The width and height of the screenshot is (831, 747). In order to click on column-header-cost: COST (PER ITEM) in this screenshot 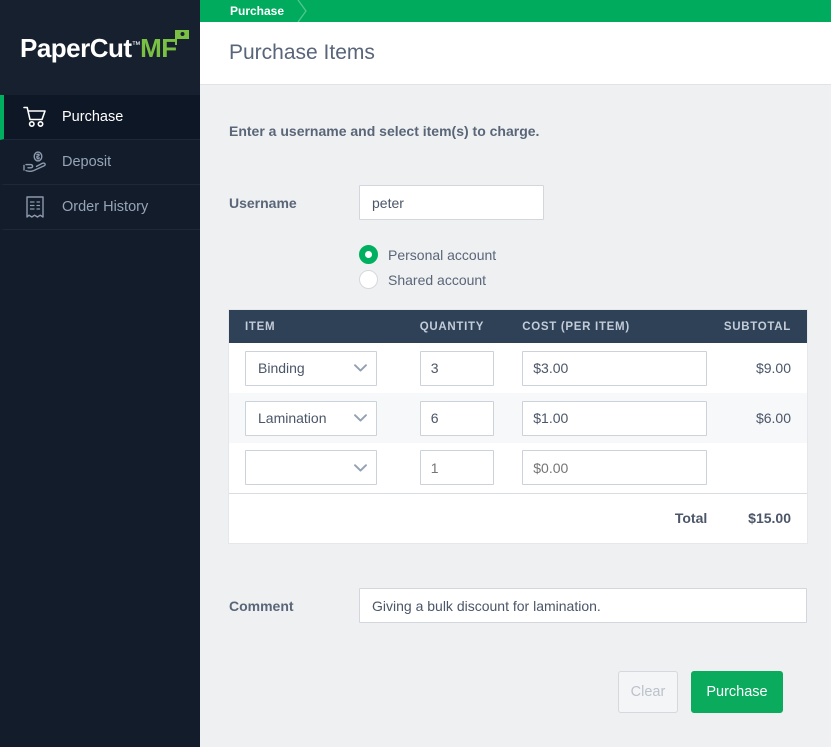, I will do `click(607, 326)`.